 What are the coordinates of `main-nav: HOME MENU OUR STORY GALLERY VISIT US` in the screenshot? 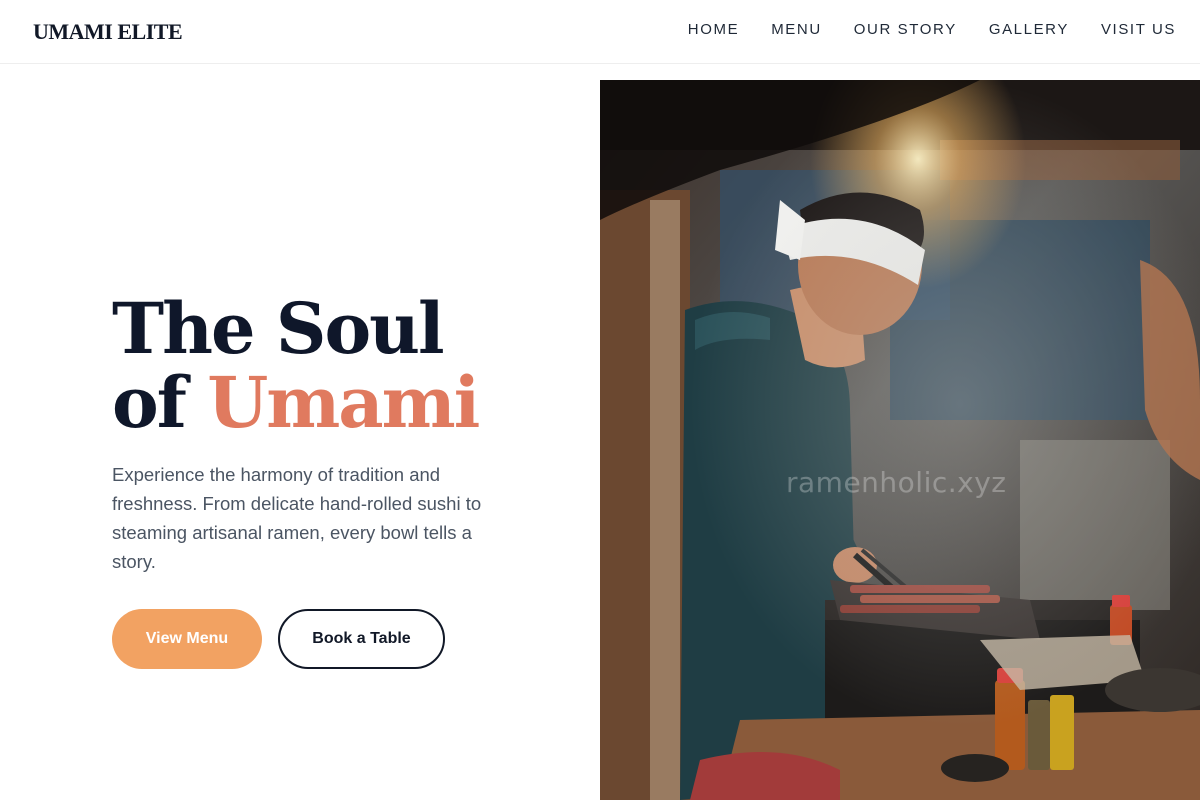 It's located at (932, 29).